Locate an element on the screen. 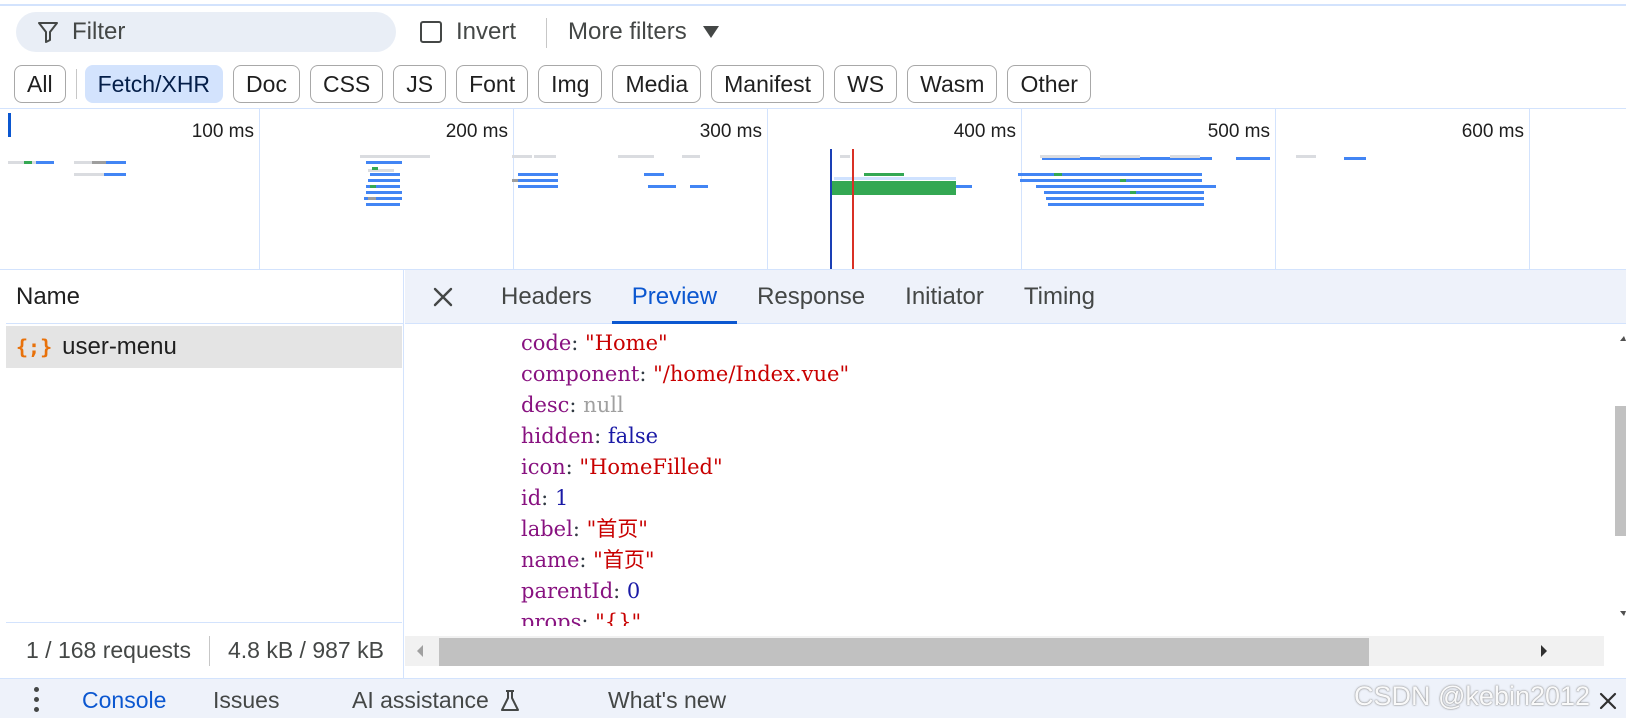 This screenshot has height=718, width=1626. ai-assistance-label: AI assistance is located at coordinates (420, 700).